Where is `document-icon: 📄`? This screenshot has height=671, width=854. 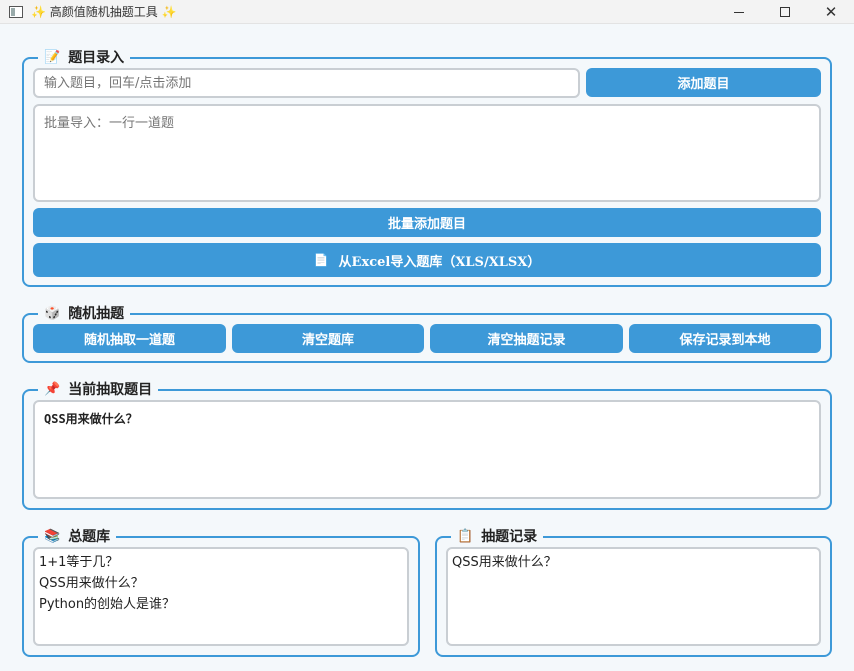
document-icon: 📄 is located at coordinates (321, 260).